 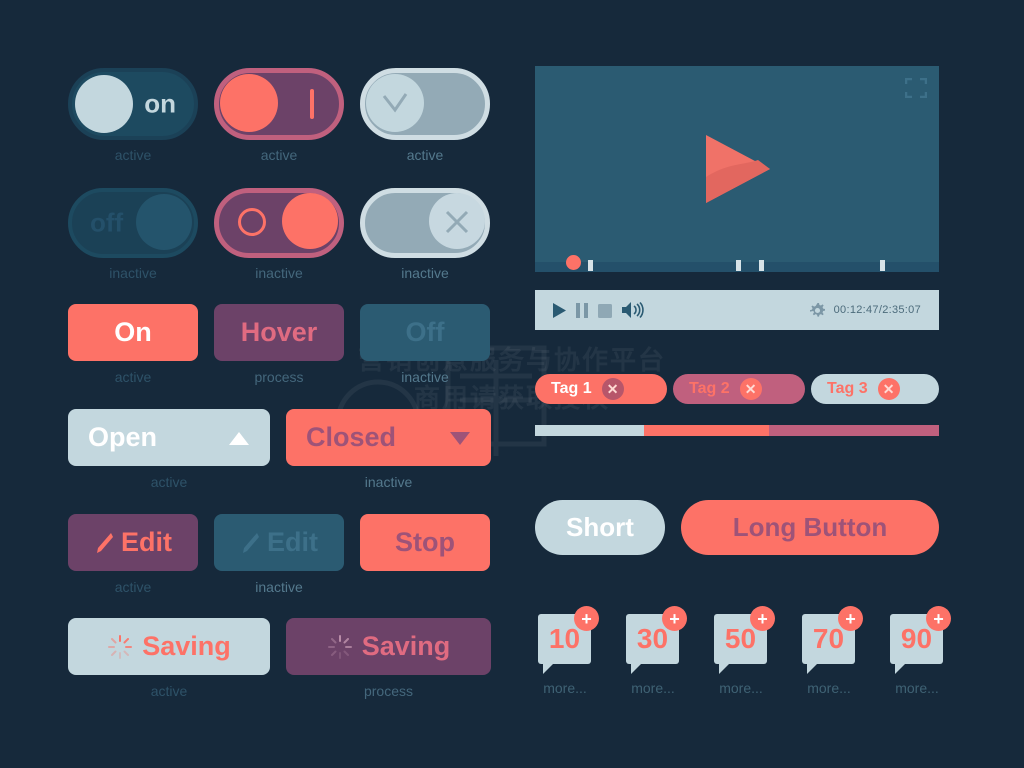 I want to click on tag-label: Tag 1, so click(x=571, y=388).